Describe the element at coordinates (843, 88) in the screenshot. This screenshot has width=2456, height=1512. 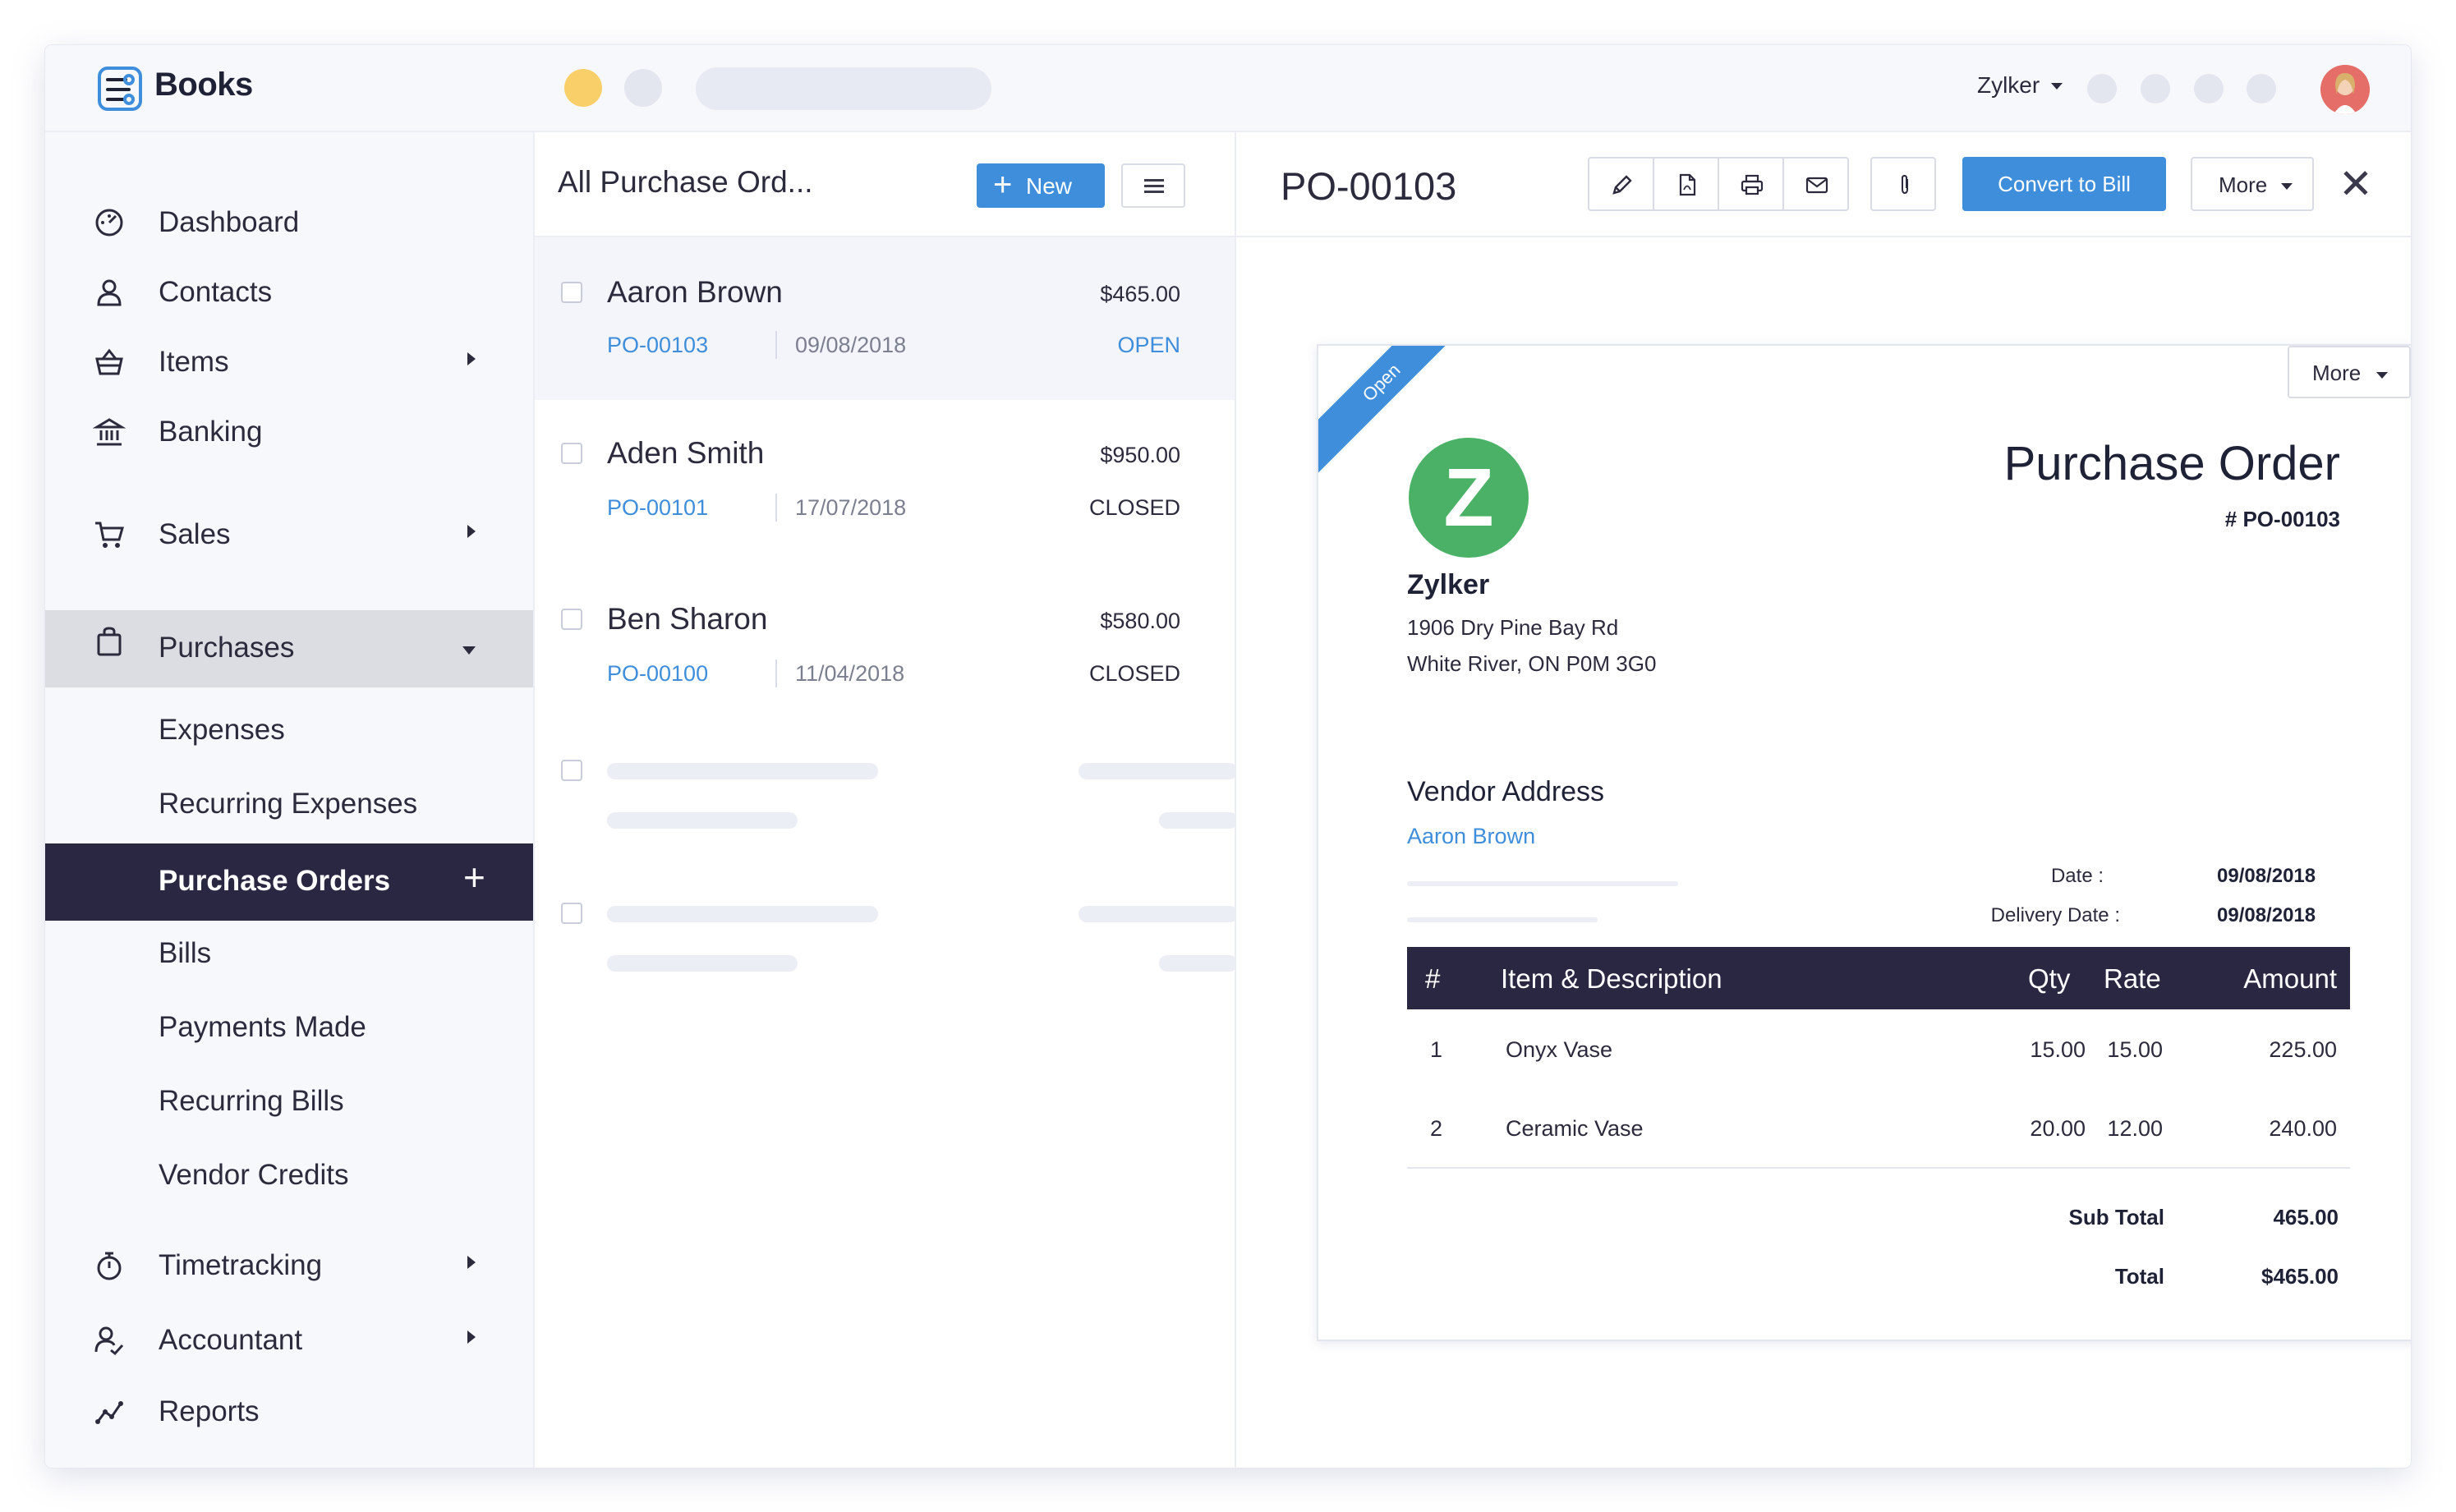
I see `search-bar` at that location.